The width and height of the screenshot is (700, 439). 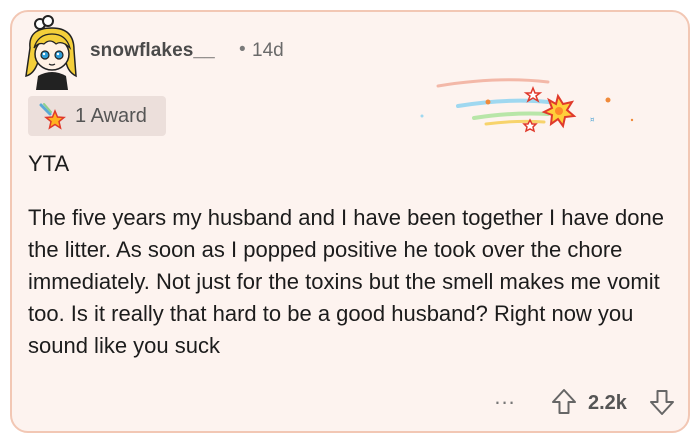 What do you see at coordinates (49, 163) in the screenshot?
I see `comment-verdict: YTA` at bounding box center [49, 163].